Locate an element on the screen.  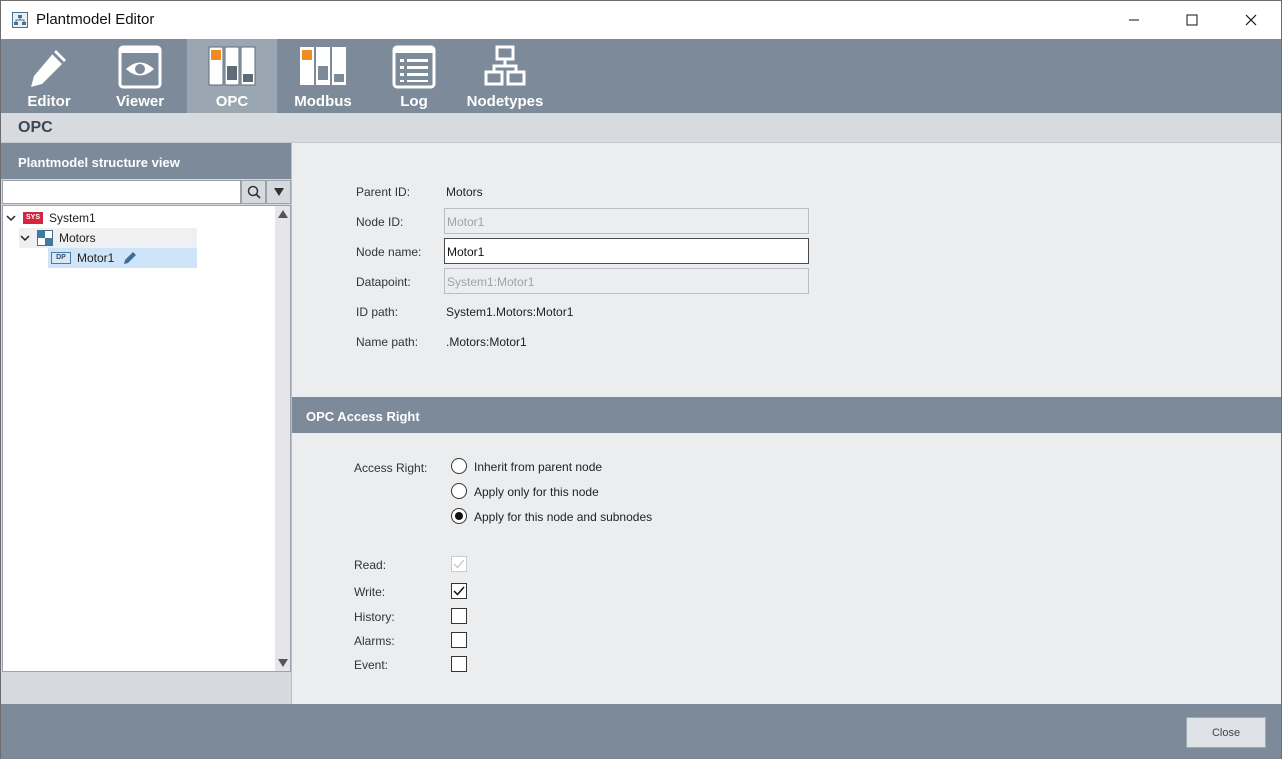
edit-pencil-icon is located at coordinates (130, 258).